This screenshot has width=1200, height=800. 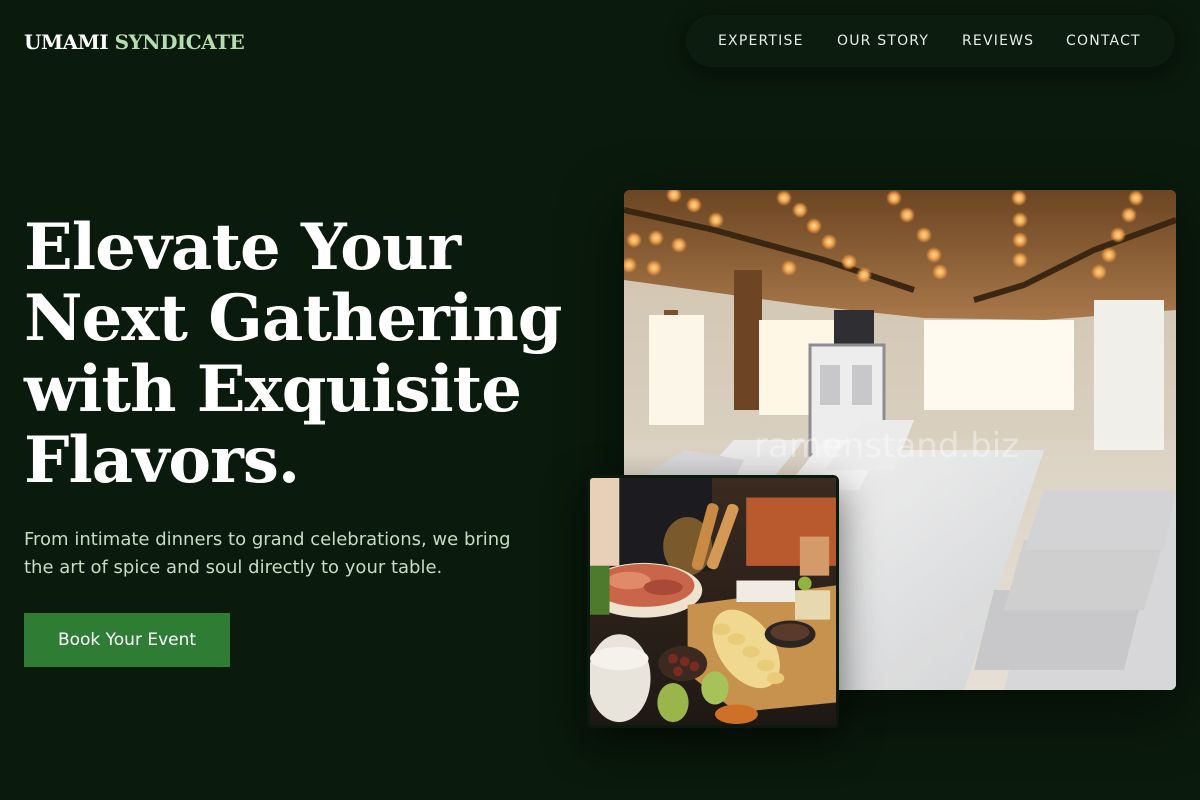 I want to click on watermark-text: ramenstand.biz, so click(x=887, y=446).